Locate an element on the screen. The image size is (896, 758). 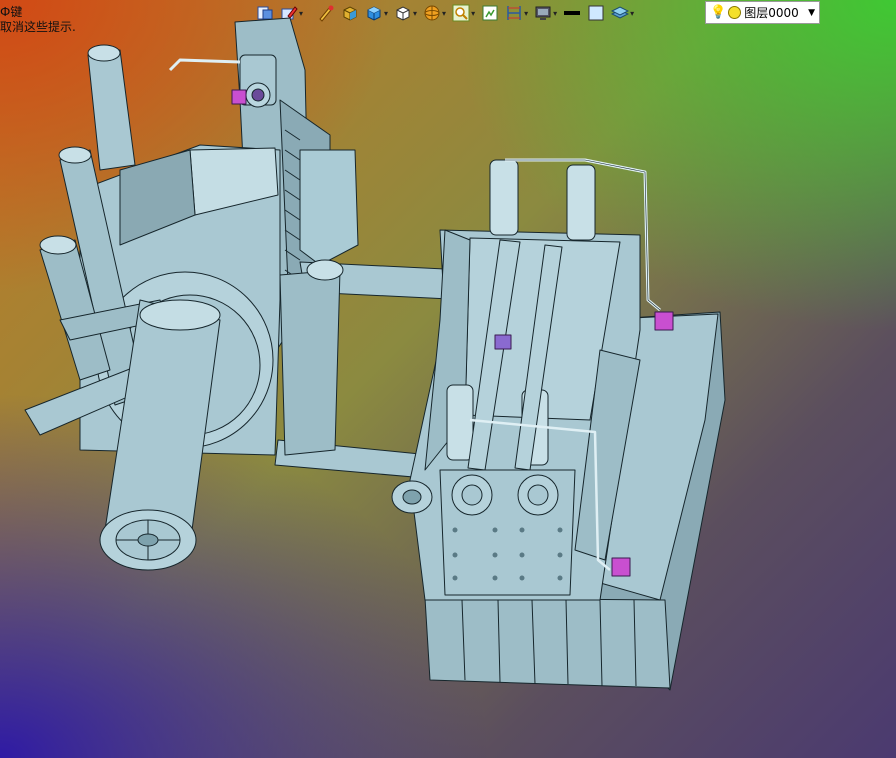
side-bracket is located at coordinates (329, 207).